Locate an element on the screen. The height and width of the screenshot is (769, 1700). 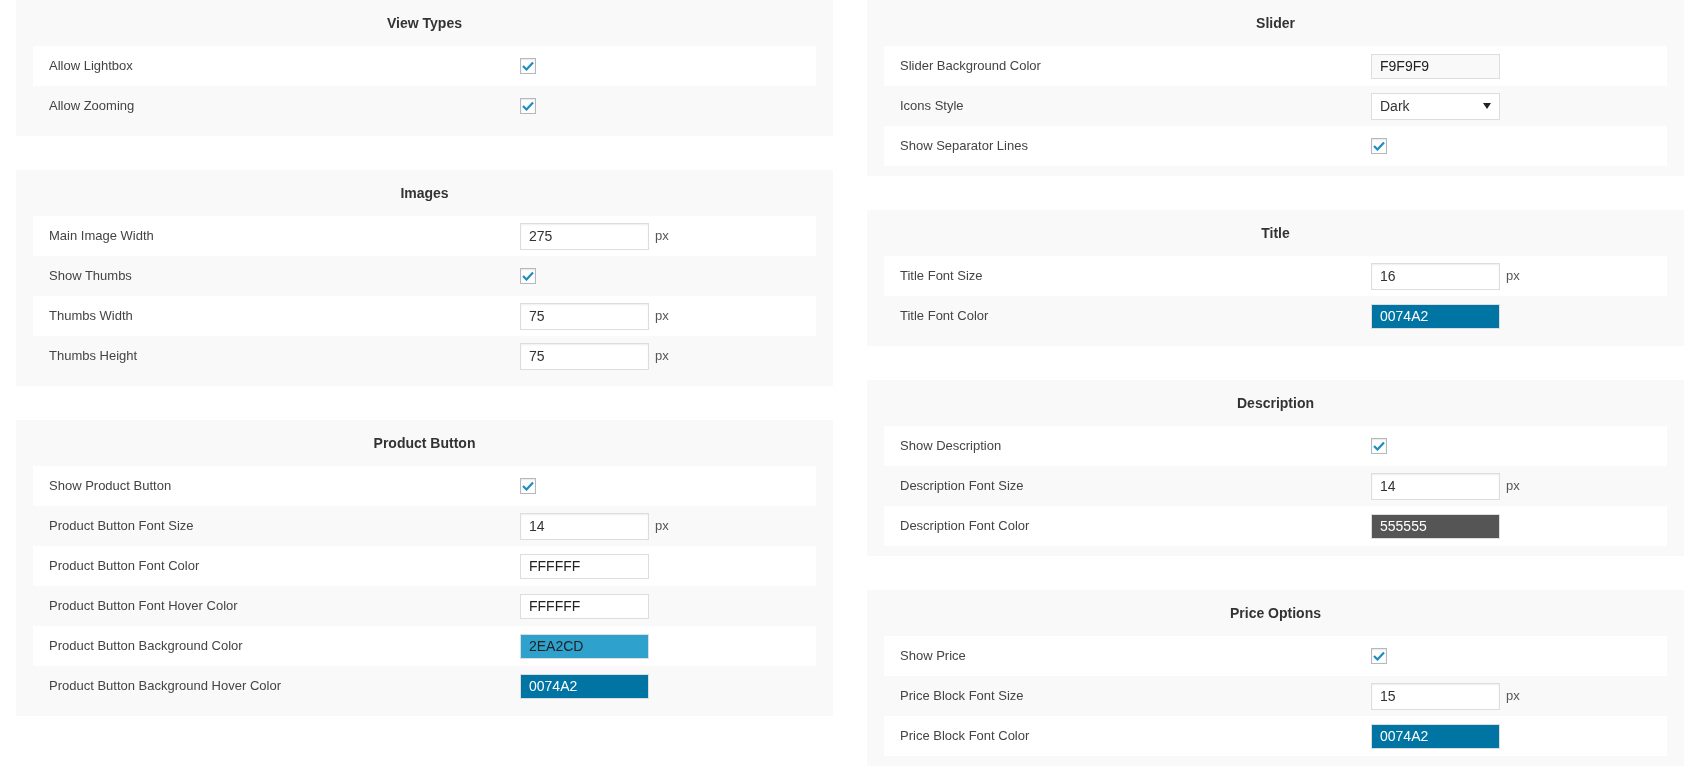
panel-title: View Types is located at coordinates (424, 23).